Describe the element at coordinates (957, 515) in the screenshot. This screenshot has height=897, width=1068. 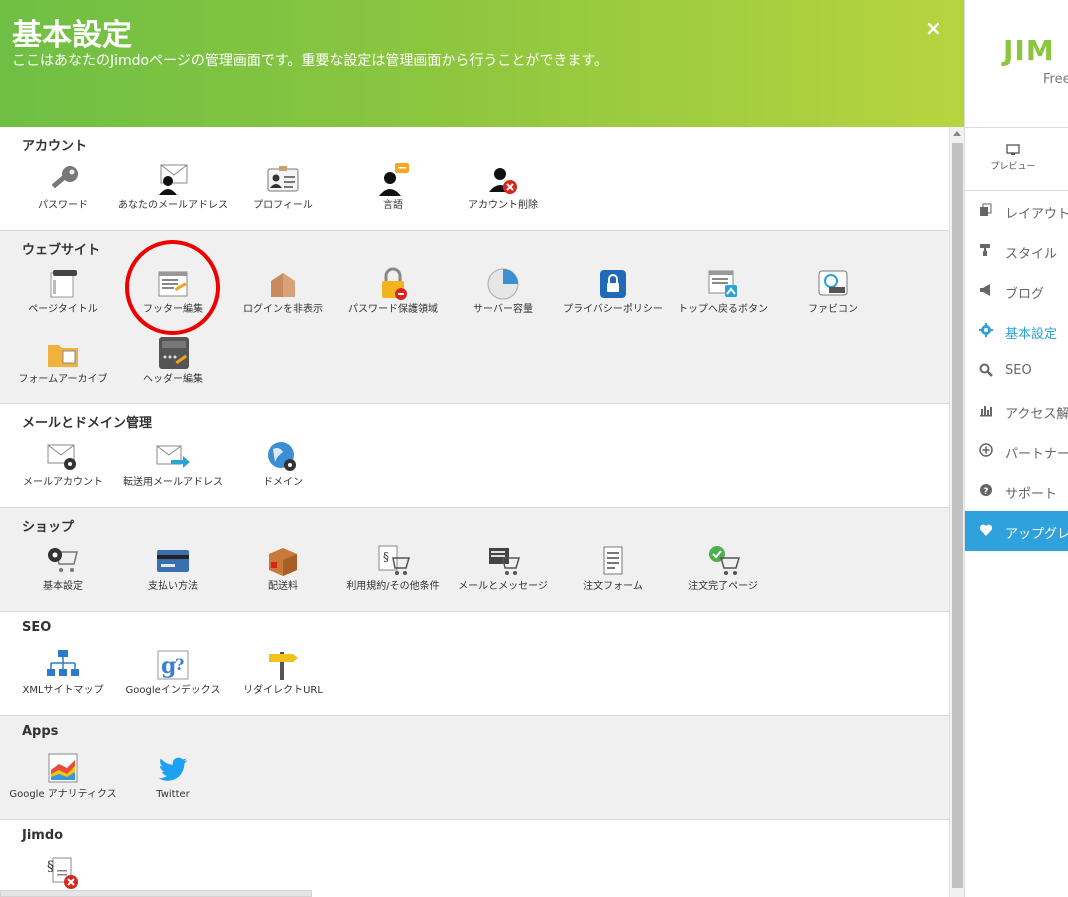
I see `scroll-thumb` at that location.